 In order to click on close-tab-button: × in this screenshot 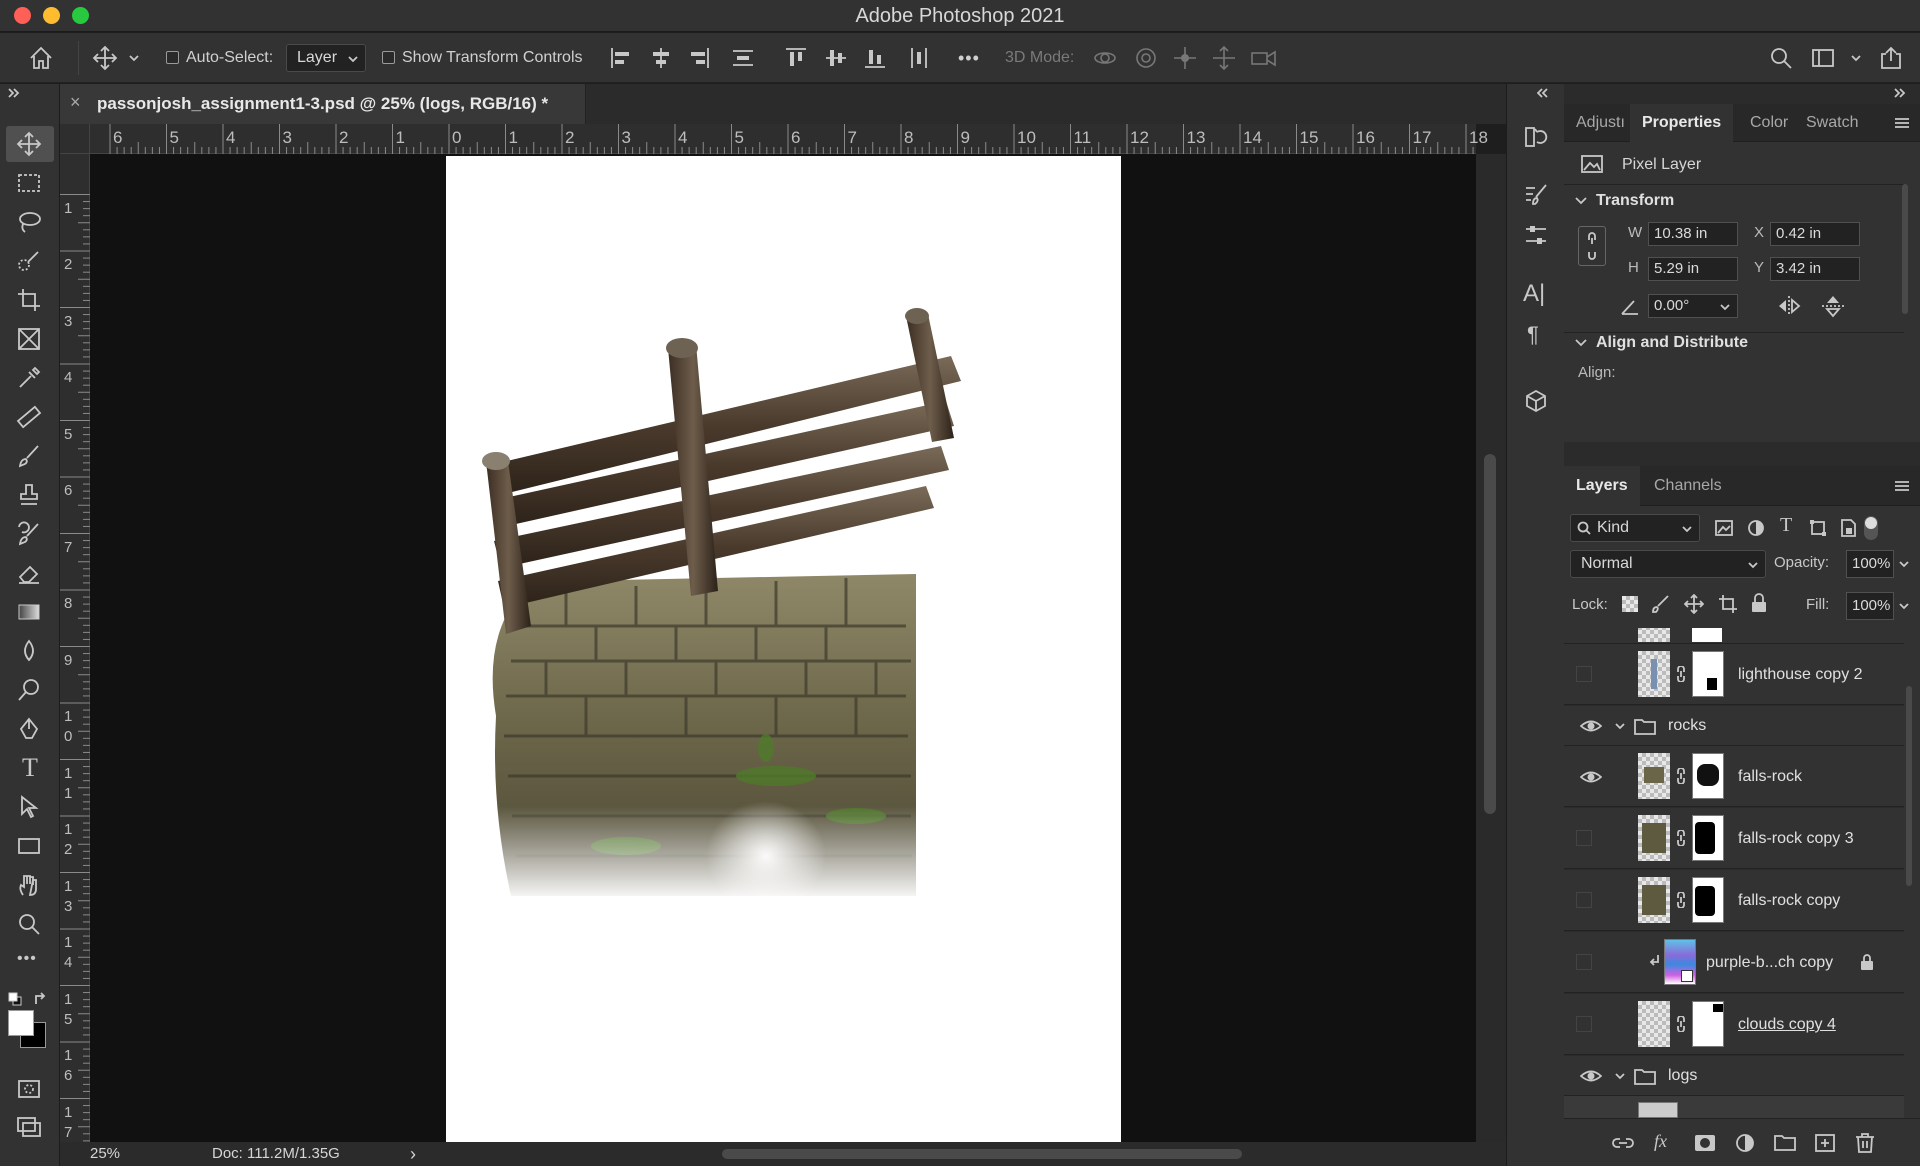, I will do `click(75, 102)`.